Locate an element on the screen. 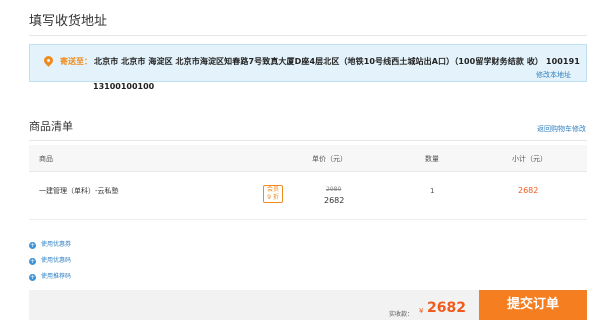 This screenshot has width=600, height=320. member-discount-badge: 会员 9 折 is located at coordinates (273, 194).